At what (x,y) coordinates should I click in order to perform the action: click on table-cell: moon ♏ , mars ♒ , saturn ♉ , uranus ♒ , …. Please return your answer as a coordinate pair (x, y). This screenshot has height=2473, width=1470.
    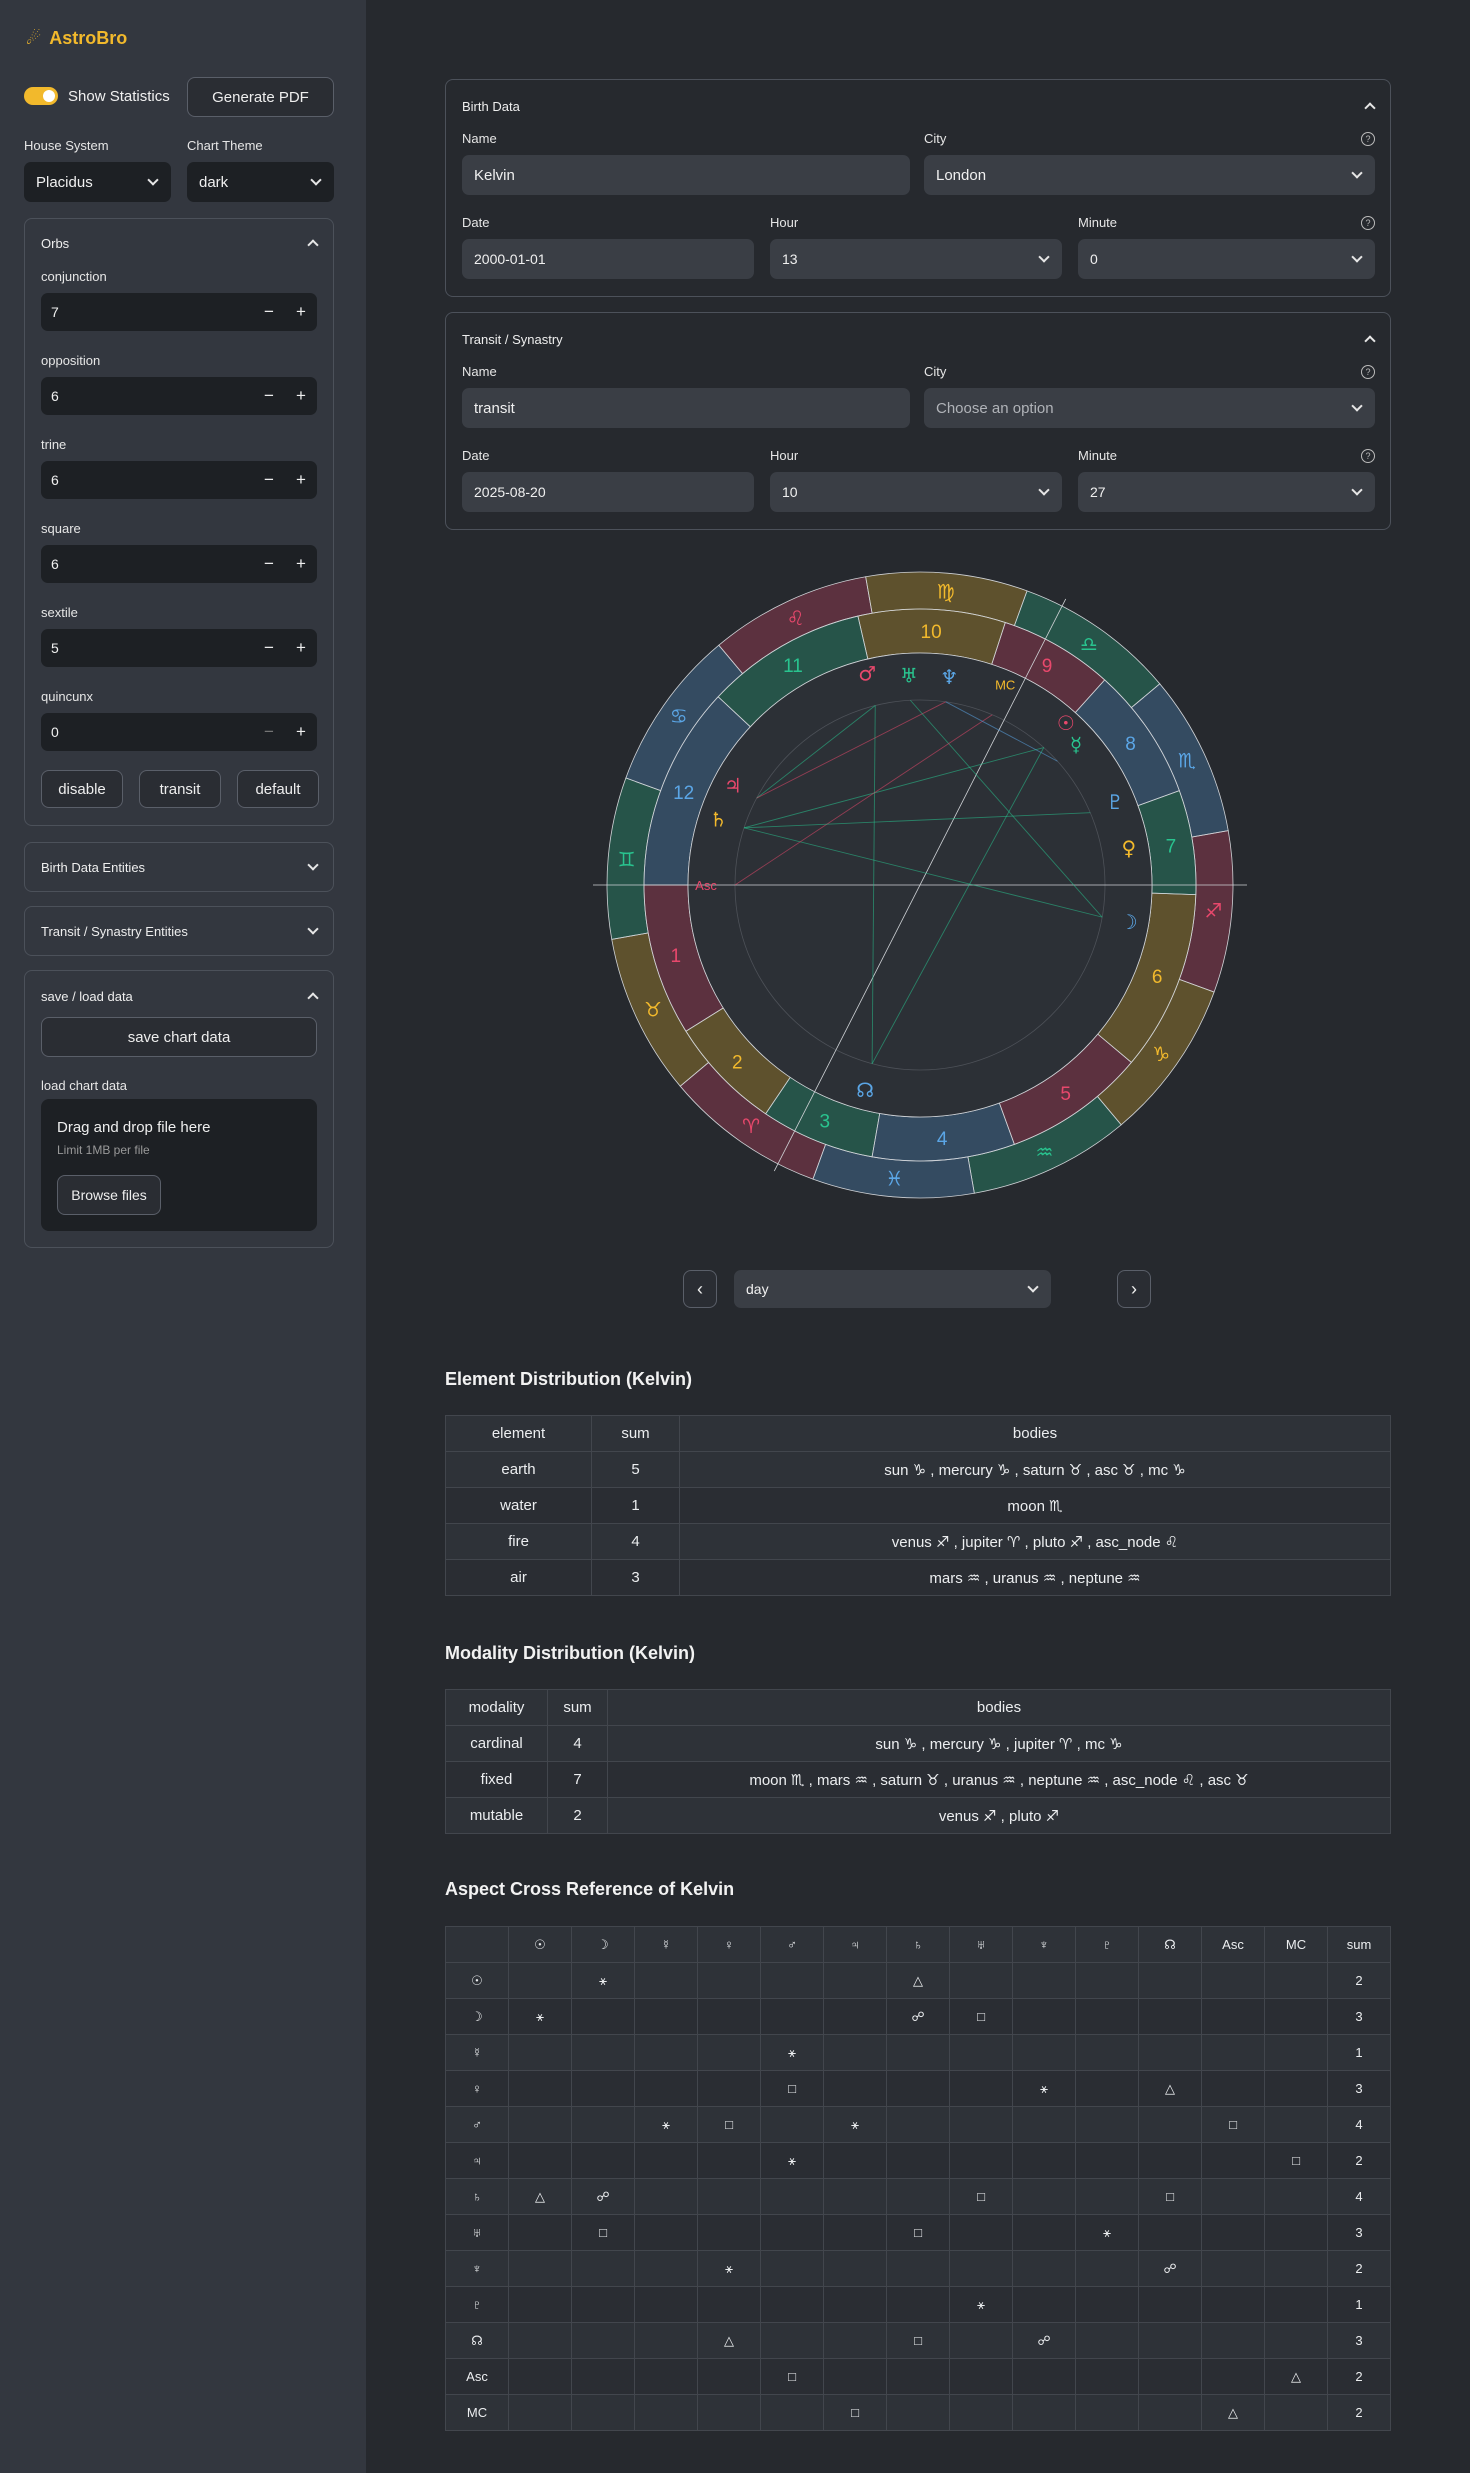
    Looking at the image, I should click on (999, 1779).